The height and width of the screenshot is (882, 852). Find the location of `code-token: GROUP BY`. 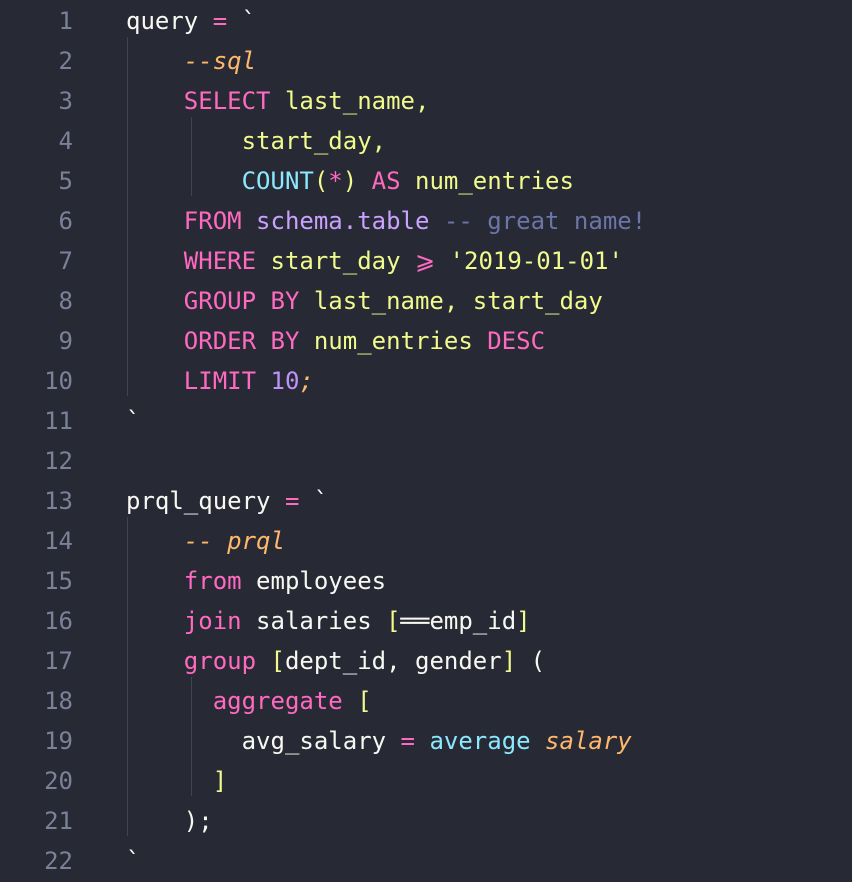

code-token: GROUP BY is located at coordinates (241, 301).